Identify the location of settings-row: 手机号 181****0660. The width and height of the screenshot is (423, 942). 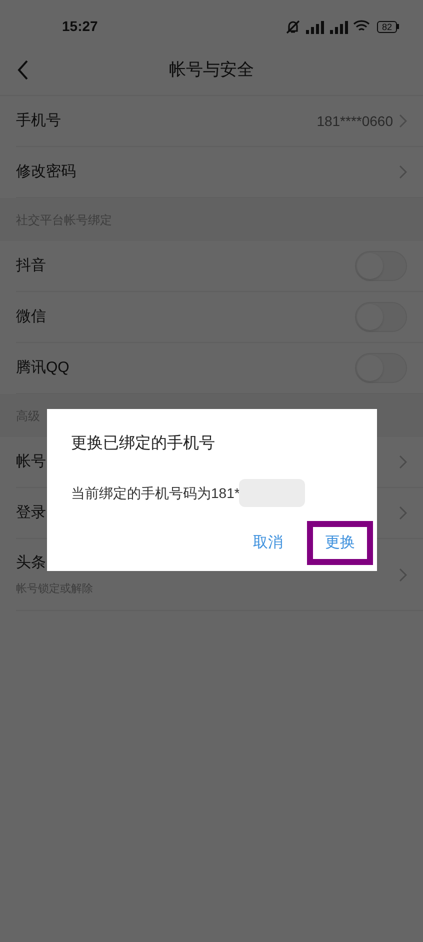
(219, 121).